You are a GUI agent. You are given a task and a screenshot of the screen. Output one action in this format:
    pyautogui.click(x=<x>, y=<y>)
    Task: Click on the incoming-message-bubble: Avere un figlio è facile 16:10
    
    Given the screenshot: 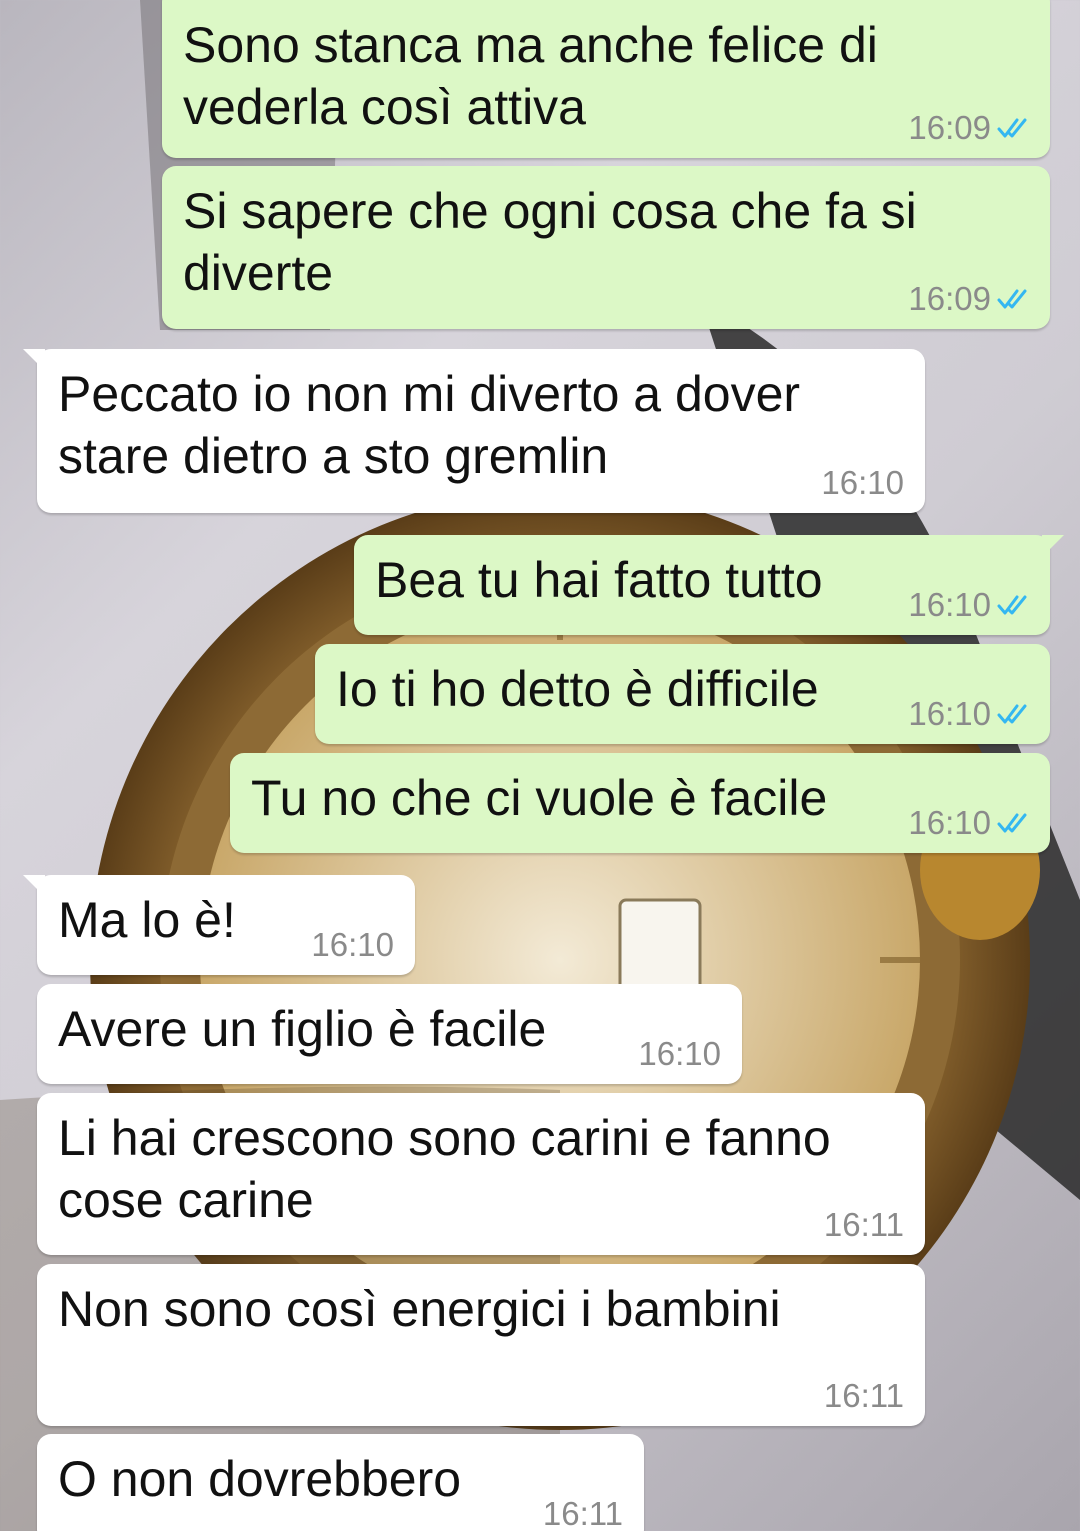 What is the action you would take?
    pyautogui.click(x=389, y=1034)
    